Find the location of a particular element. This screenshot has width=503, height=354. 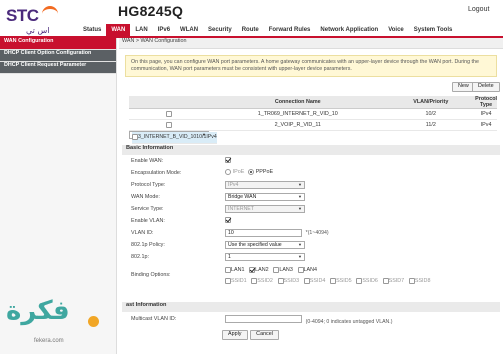

8021p-policy-label: 802.1p Policy: is located at coordinates (148, 245).